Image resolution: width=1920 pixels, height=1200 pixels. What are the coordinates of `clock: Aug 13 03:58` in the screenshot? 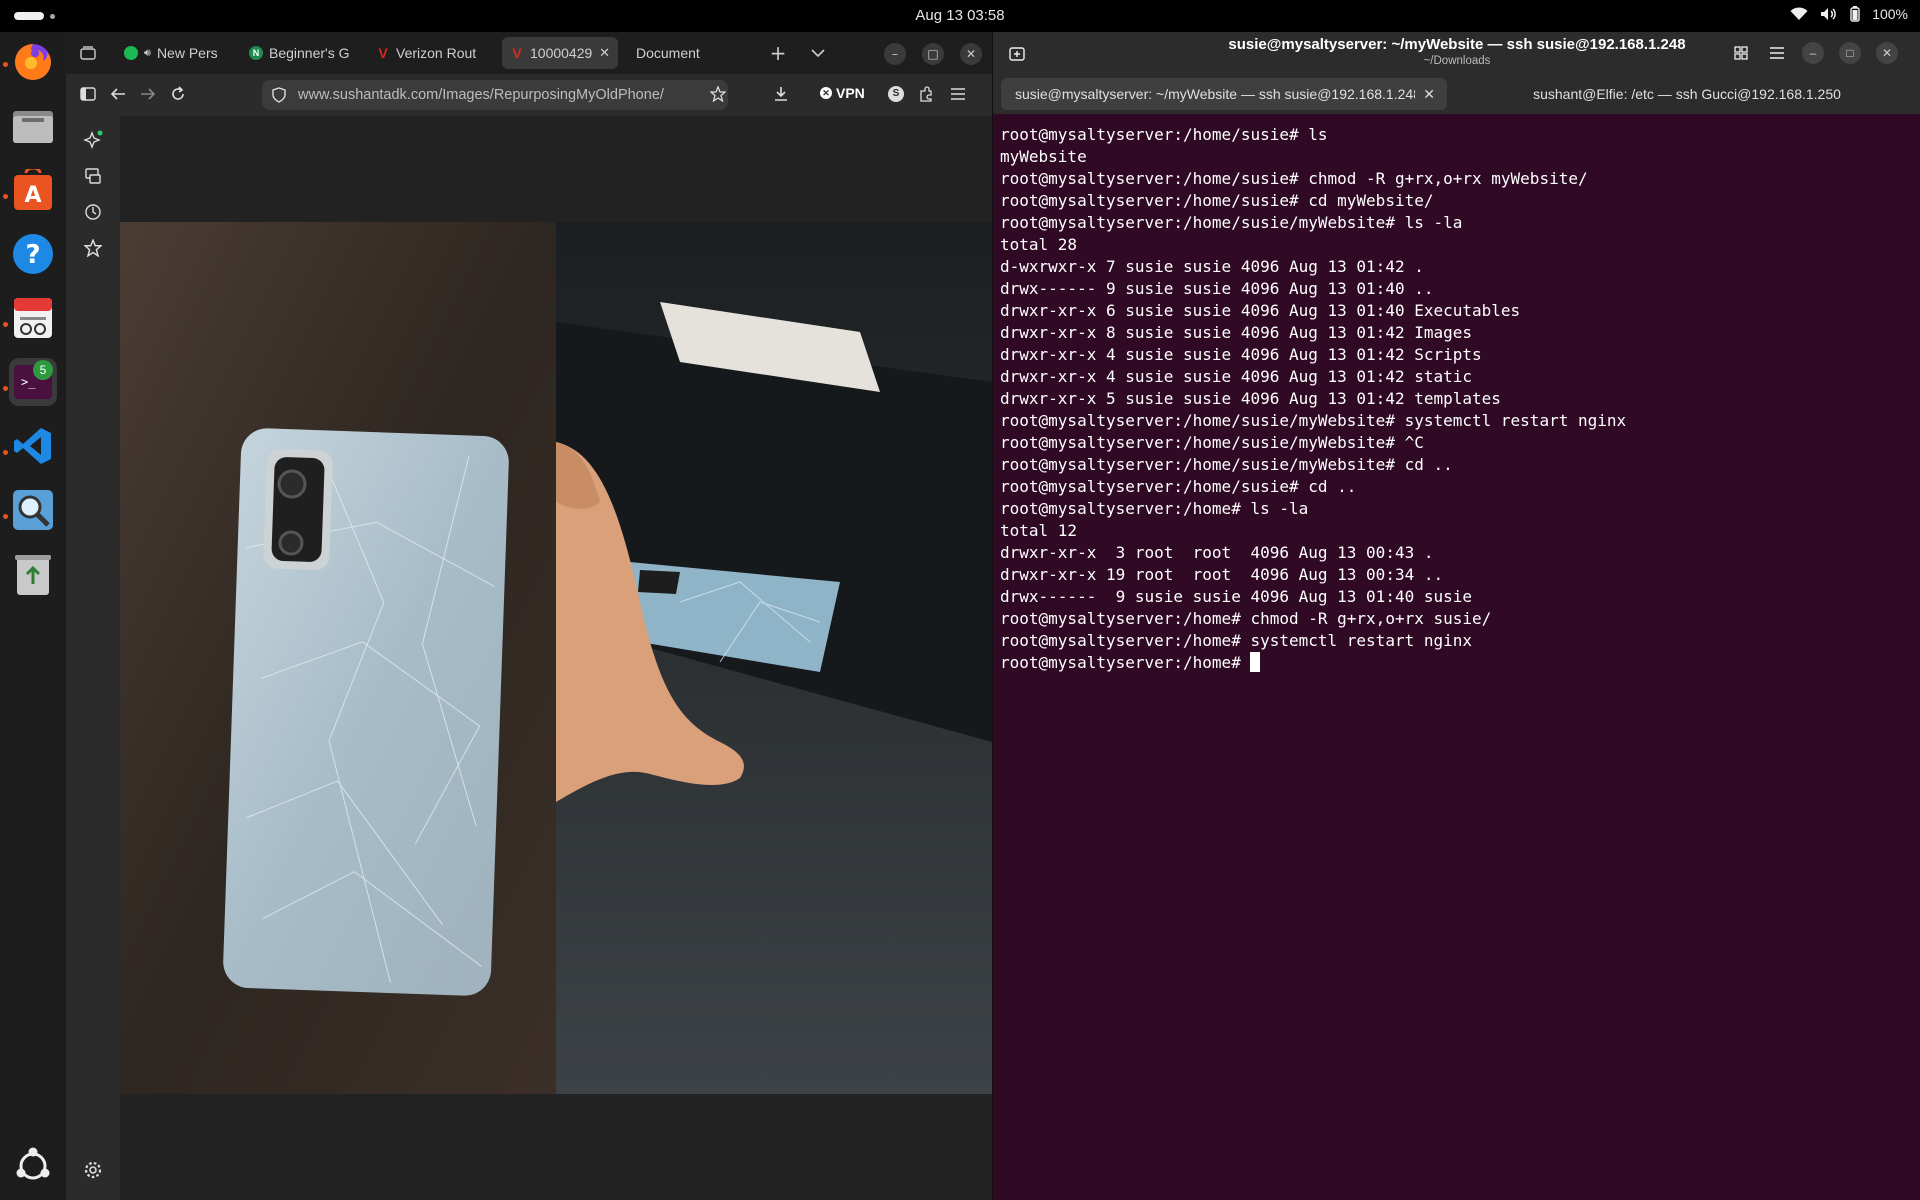 It's located at (960, 15).